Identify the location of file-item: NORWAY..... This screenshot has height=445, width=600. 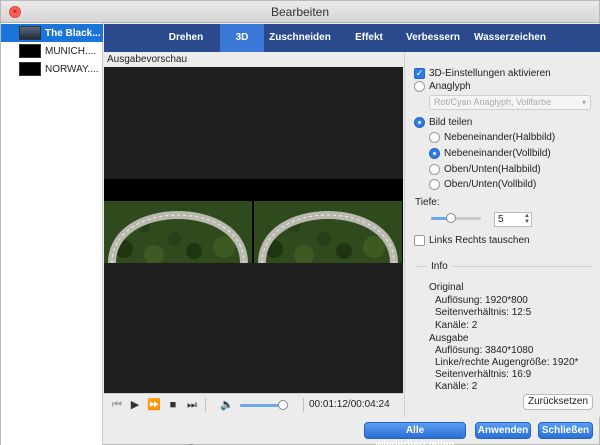
(52, 69).